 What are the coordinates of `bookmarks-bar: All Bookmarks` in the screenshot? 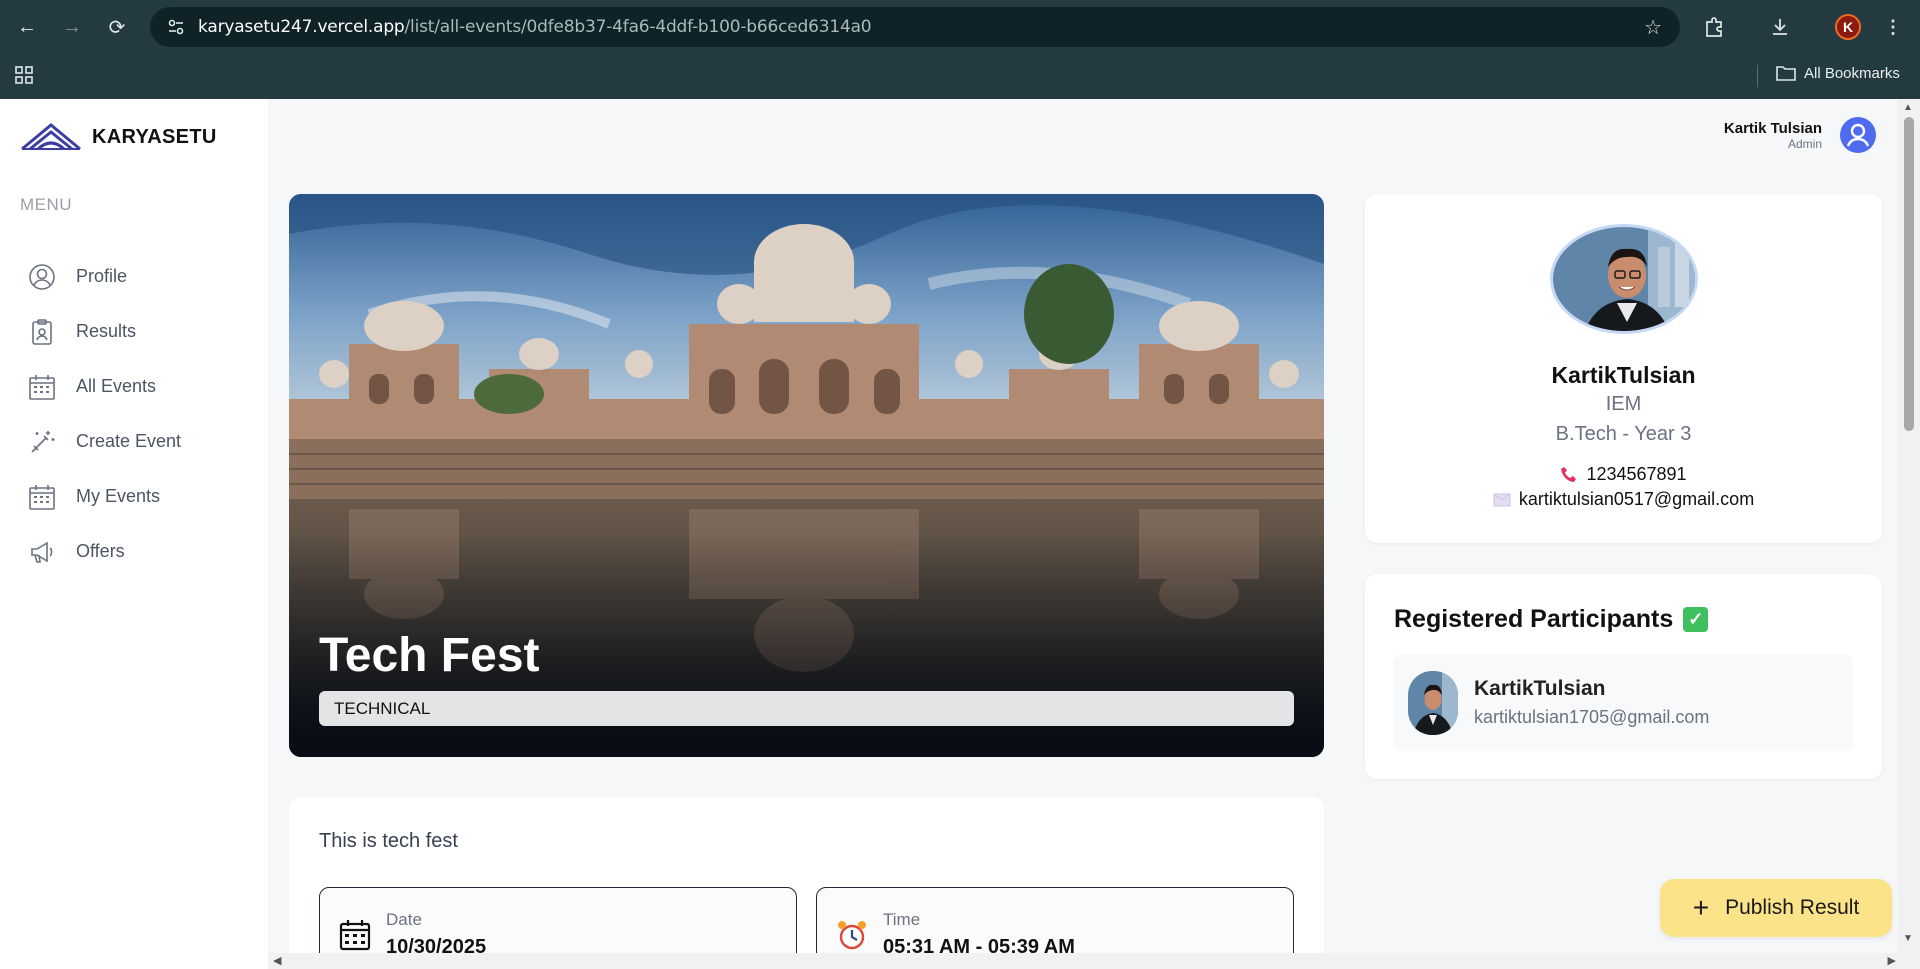 It's located at (960, 77).